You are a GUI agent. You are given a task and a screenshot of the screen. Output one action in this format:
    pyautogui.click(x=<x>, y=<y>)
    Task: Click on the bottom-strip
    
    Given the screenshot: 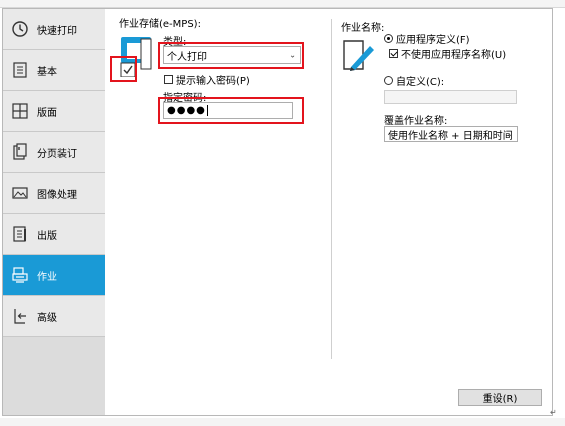 What is the action you would take?
    pyautogui.click(x=282, y=422)
    